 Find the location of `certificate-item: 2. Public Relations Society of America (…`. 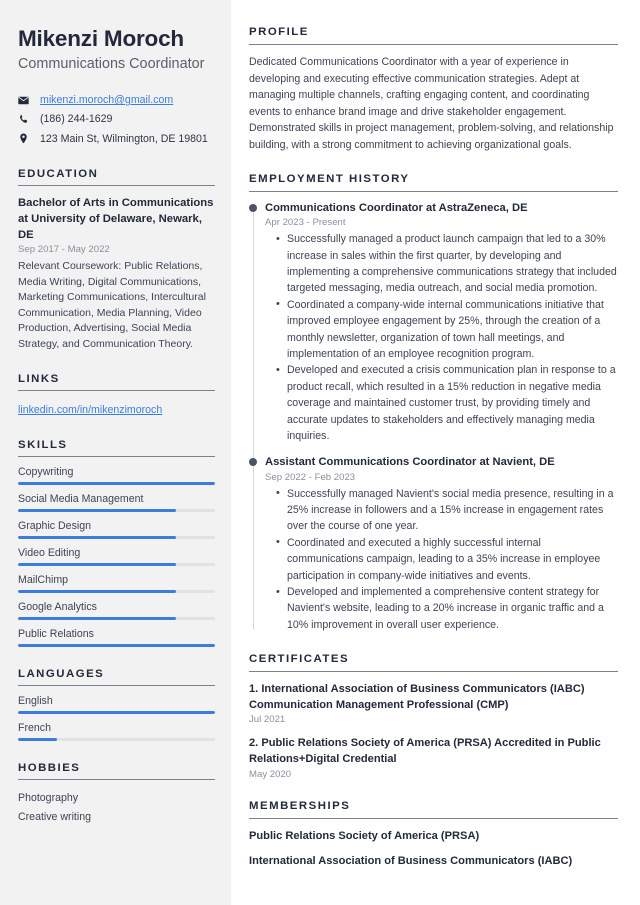

certificate-item: 2. Public Relations Society of America (… is located at coordinates (433, 757).